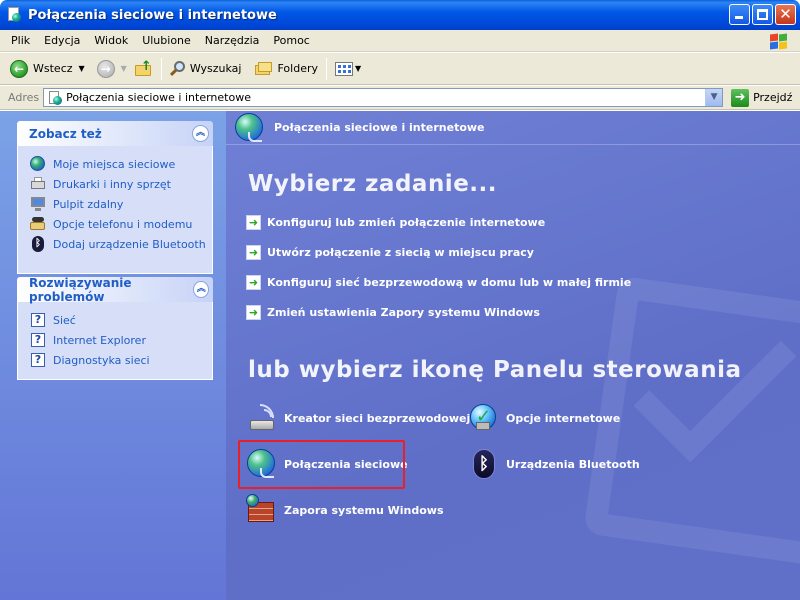 The image size is (800, 600). I want to click on folders-button: Foldery, so click(286, 69).